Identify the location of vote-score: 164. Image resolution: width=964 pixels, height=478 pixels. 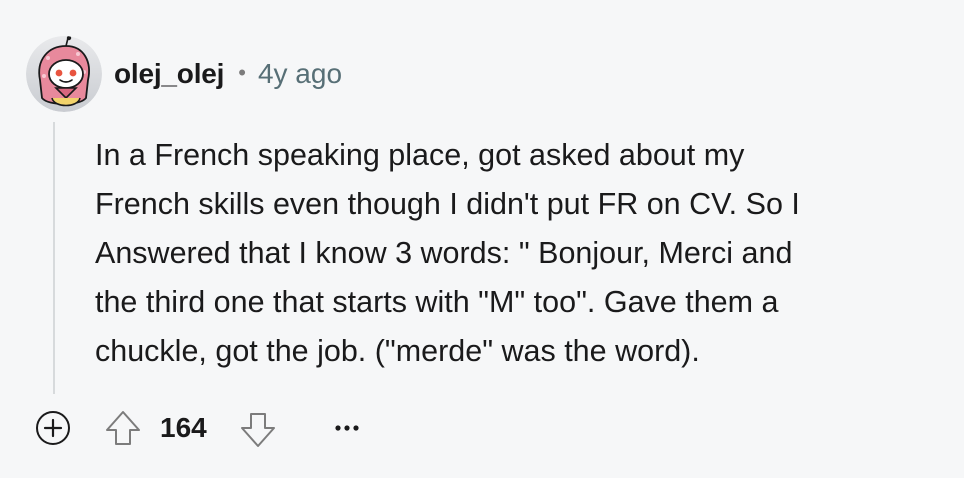
(183, 427).